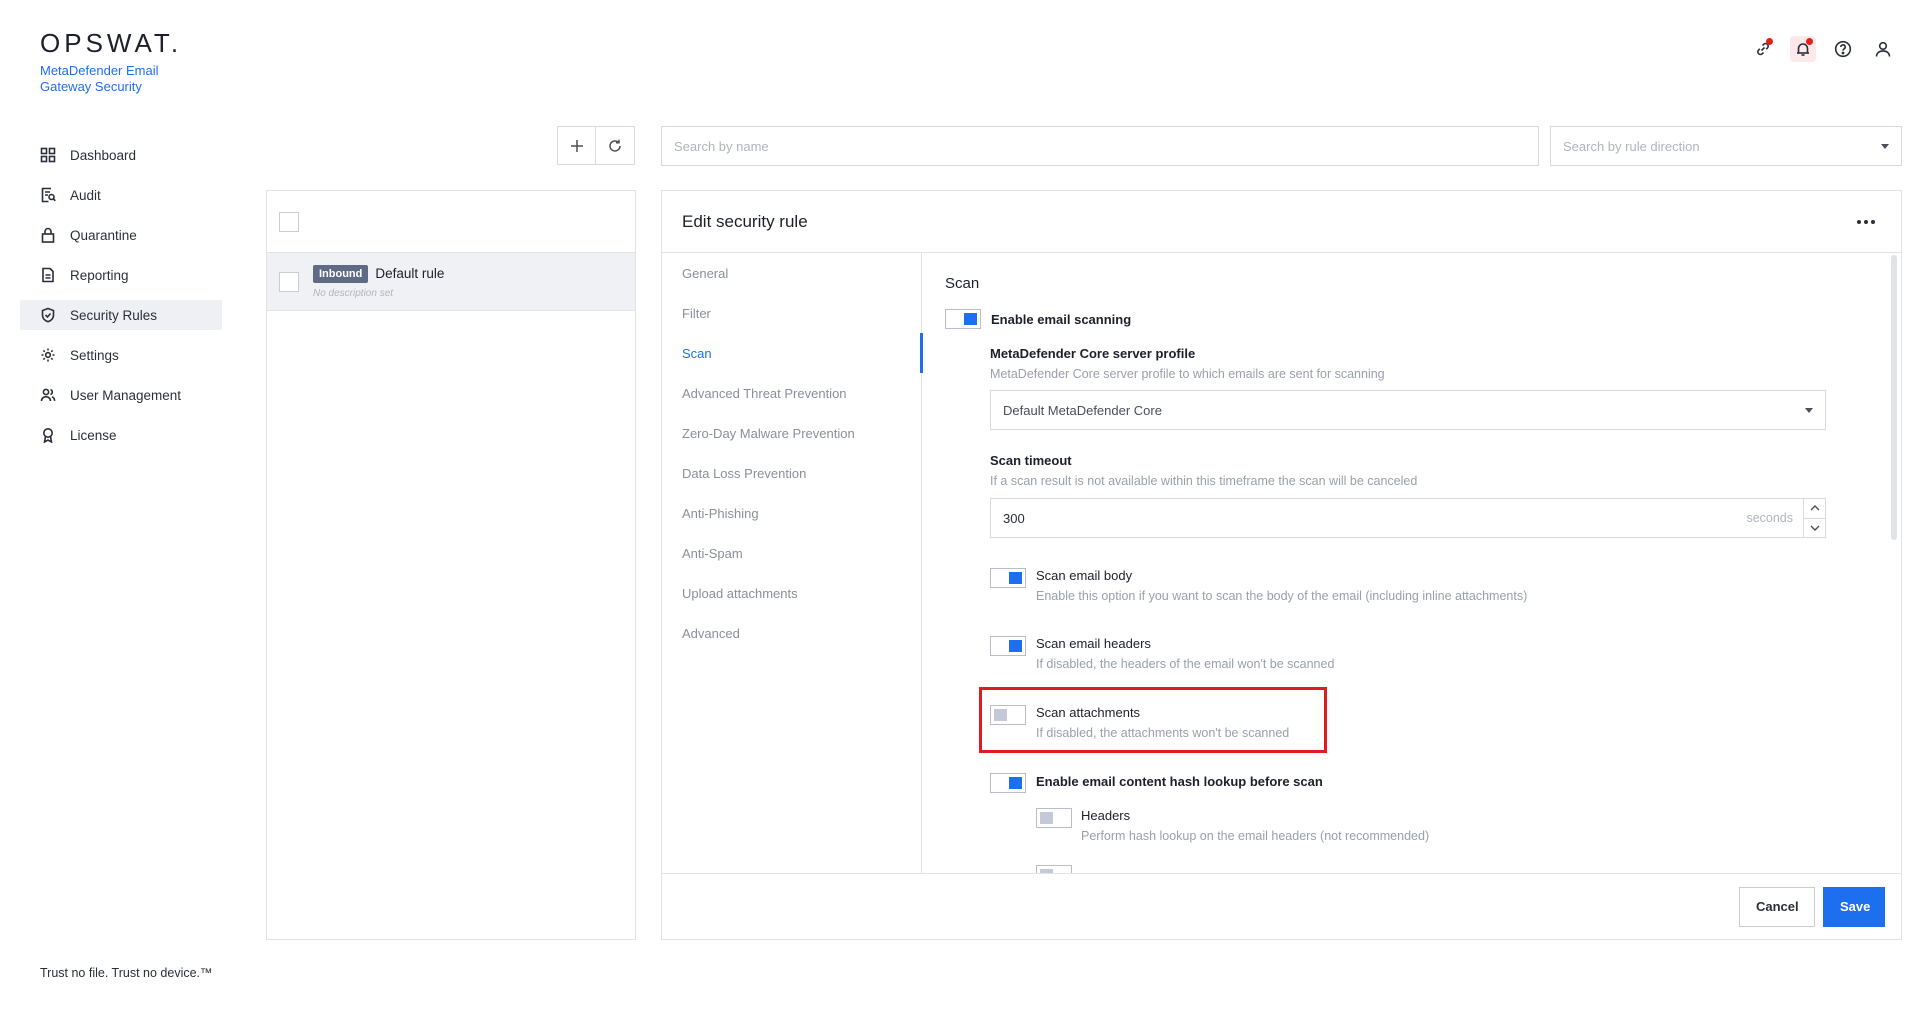 The height and width of the screenshot is (1010, 1920). I want to click on scan-body-toggle, so click(1008, 578).